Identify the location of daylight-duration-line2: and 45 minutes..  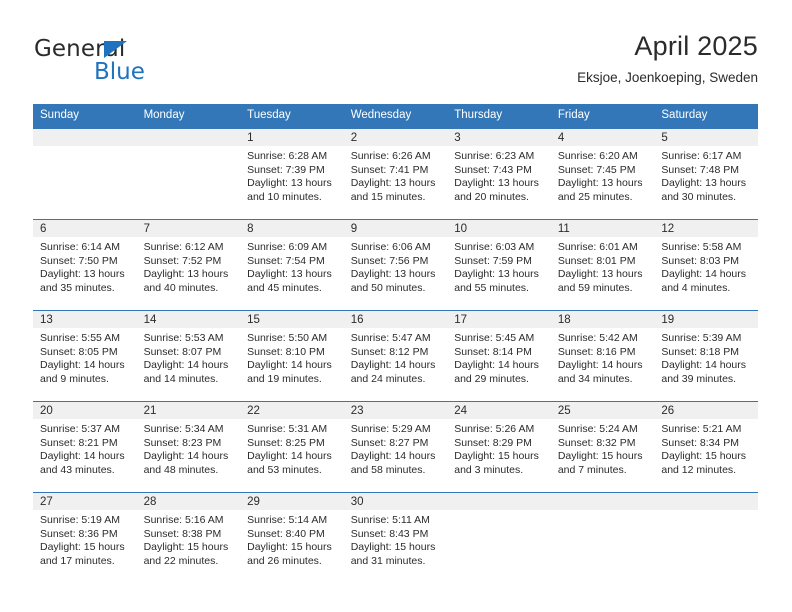
(284, 287).